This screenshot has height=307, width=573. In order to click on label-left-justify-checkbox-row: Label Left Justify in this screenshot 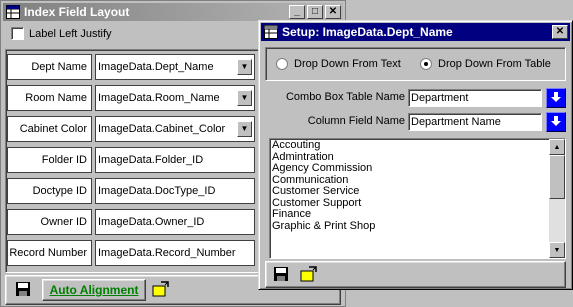, I will do `click(61, 33)`.